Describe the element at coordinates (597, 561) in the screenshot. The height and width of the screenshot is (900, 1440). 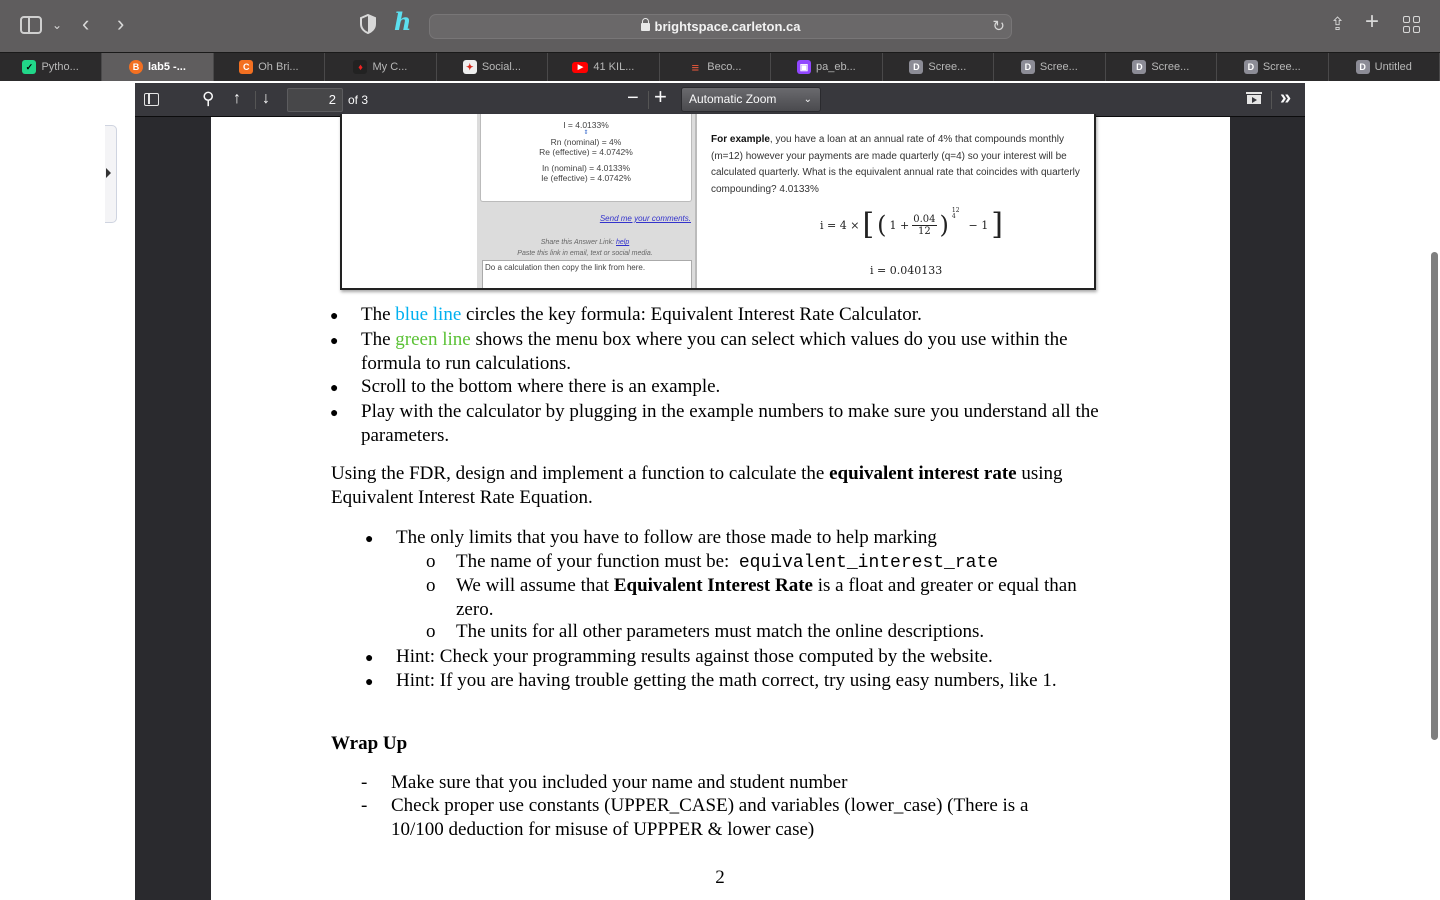
I see `text: The name of your function must be:` at that location.